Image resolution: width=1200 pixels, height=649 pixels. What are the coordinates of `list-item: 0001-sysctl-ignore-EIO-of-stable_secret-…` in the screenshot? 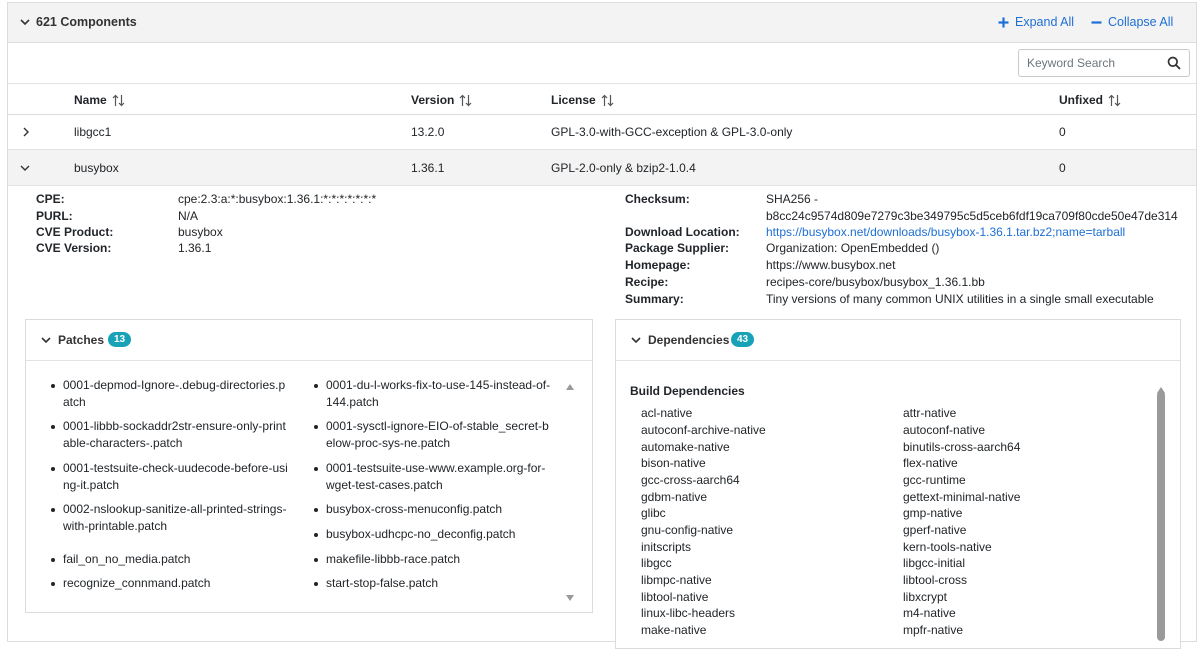 It's located at (434, 435).